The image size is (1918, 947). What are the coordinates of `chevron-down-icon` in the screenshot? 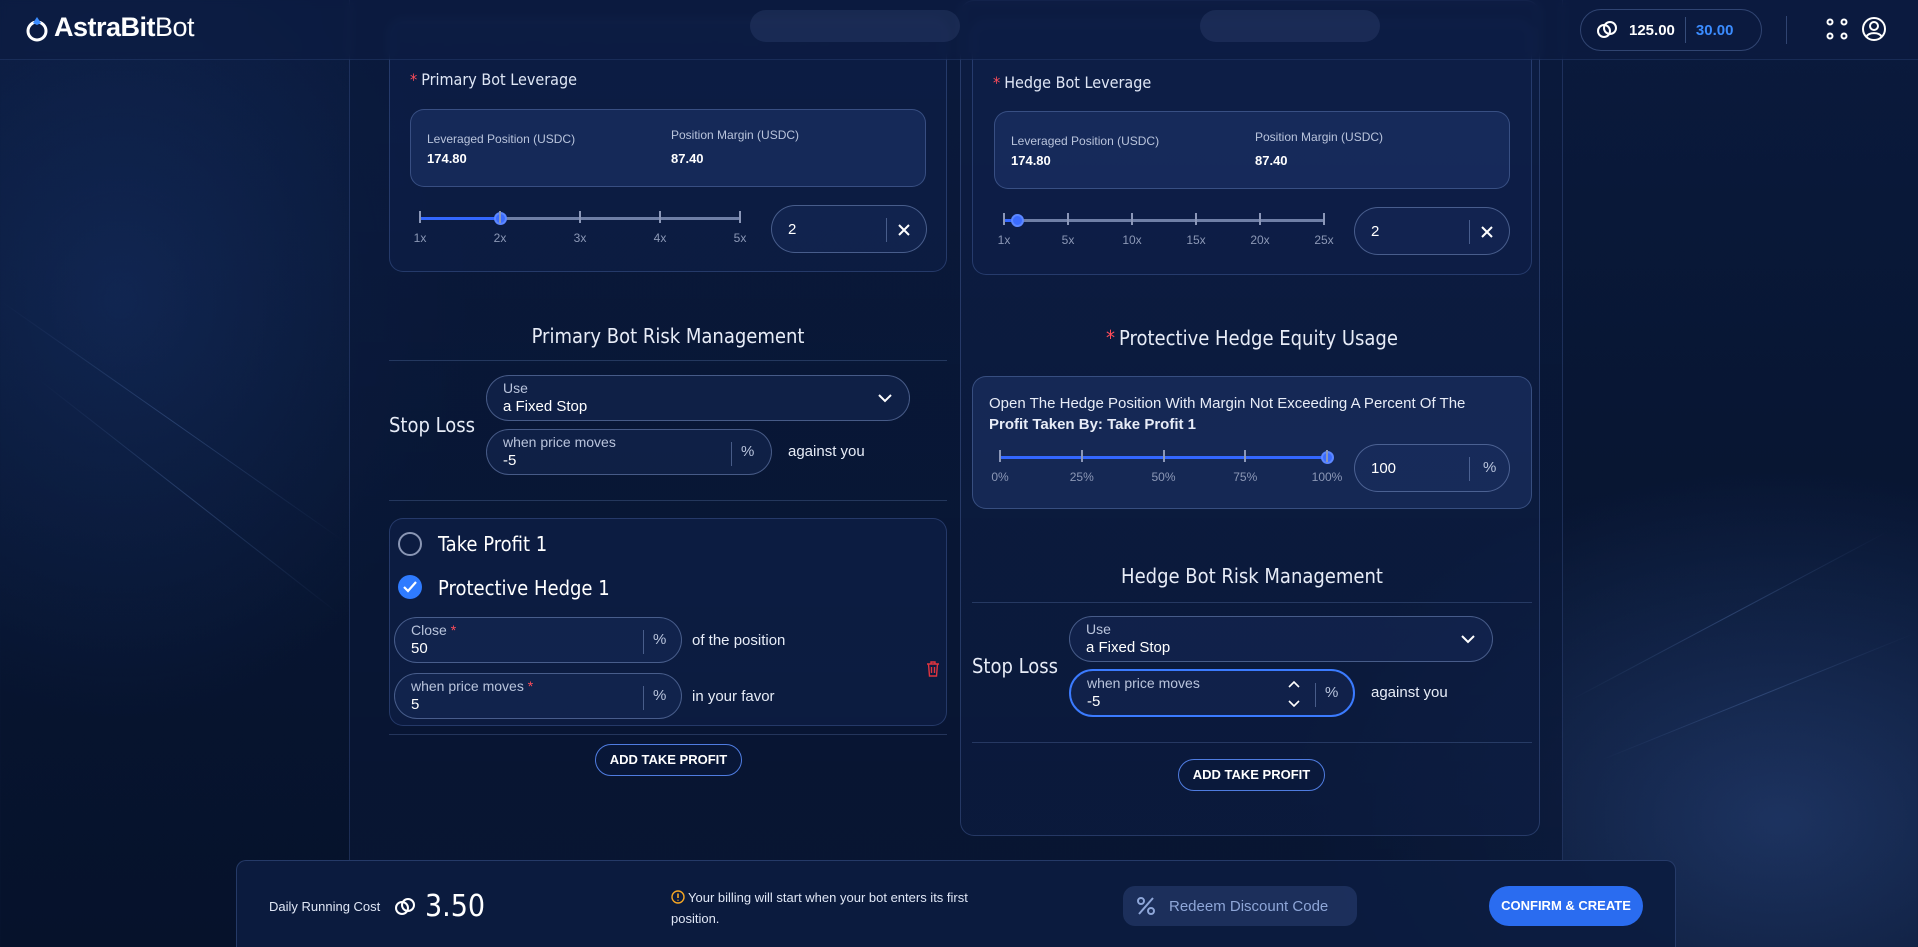 It's located at (1468, 639).